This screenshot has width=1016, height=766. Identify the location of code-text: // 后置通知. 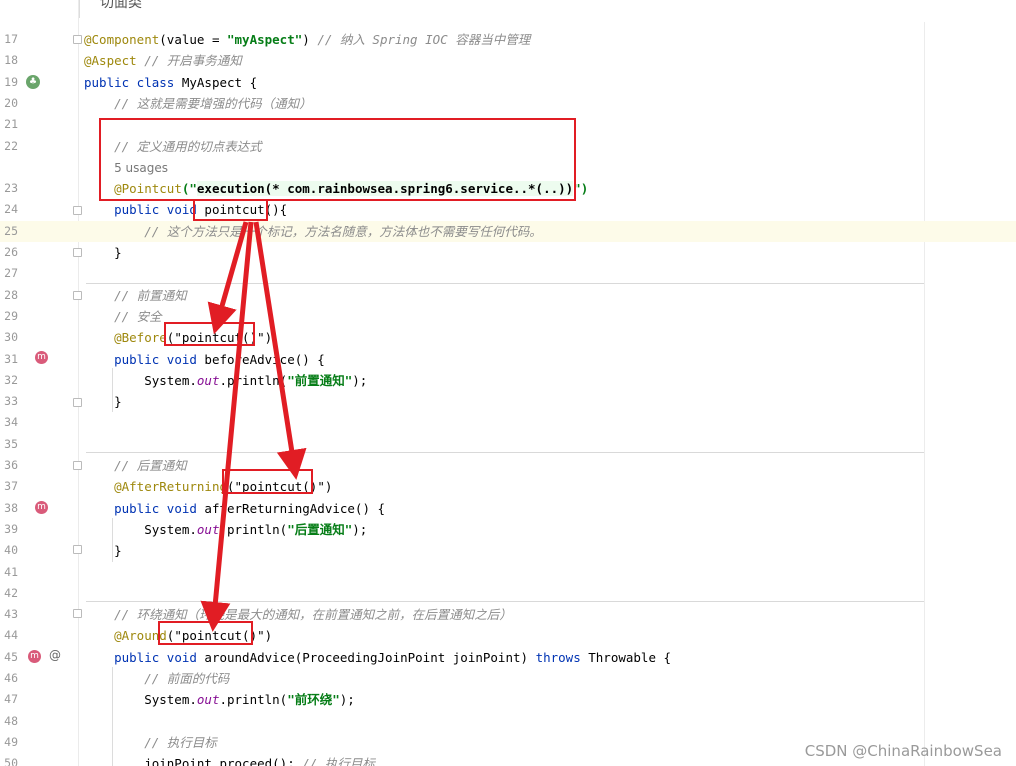
(135, 465).